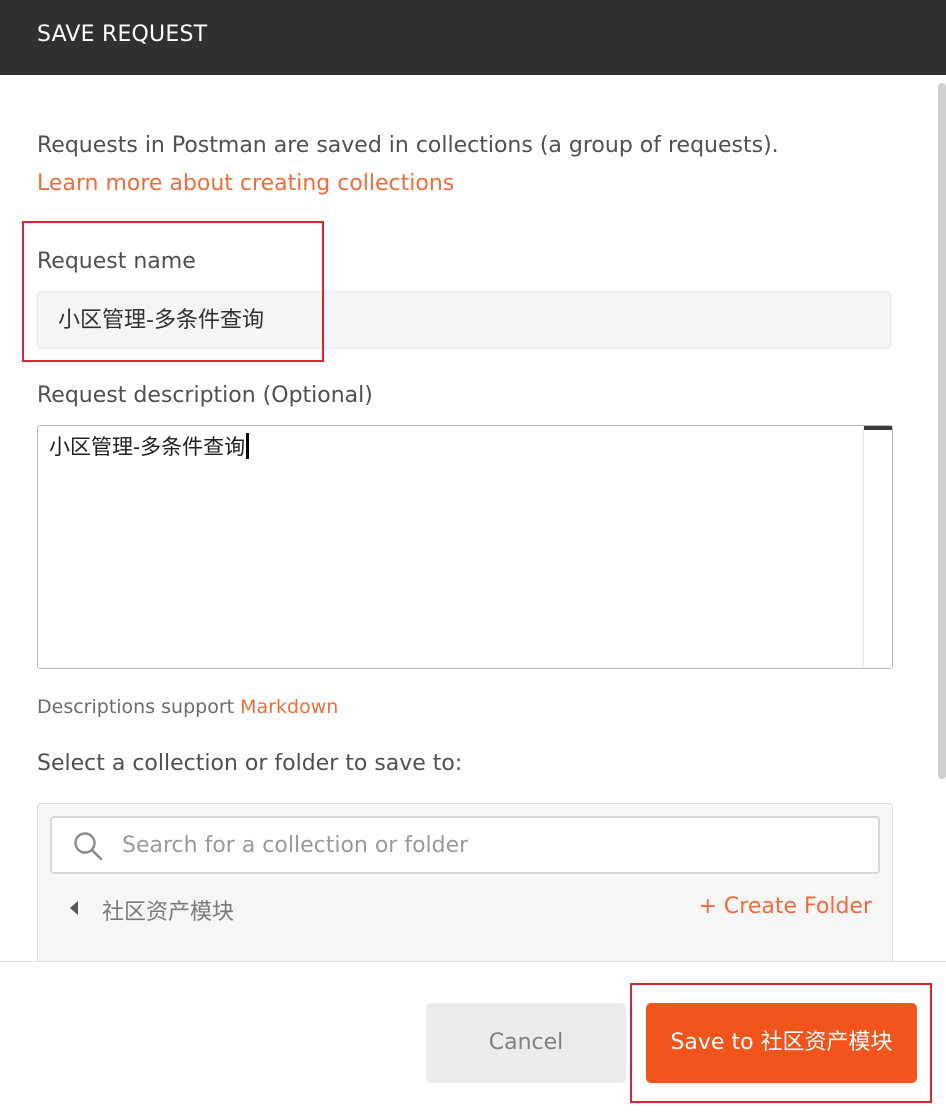 This screenshot has width=946, height=1116. I want to click on dialog-title: SAVE REQUEST, so click(122, 34).